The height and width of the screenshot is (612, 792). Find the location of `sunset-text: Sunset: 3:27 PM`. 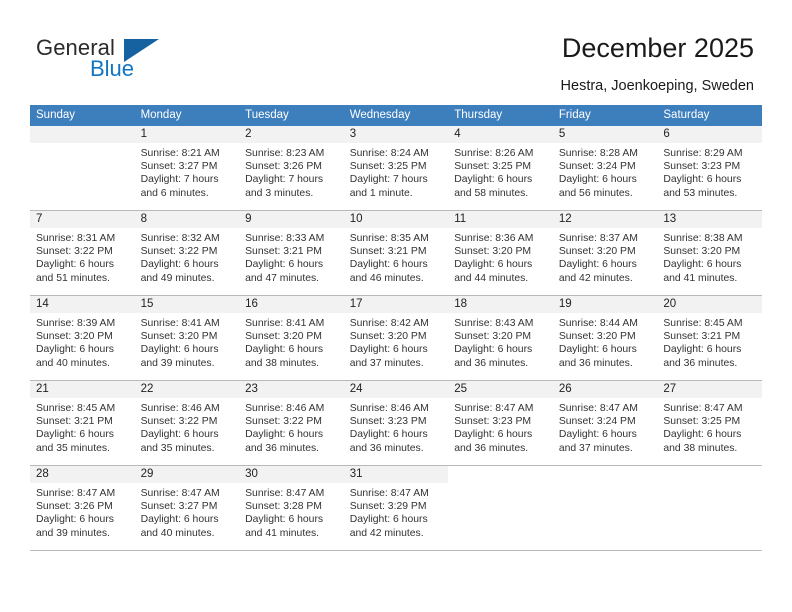

sunset-text: Sunset: 3:27 PM is located at coordinates (179, 507).